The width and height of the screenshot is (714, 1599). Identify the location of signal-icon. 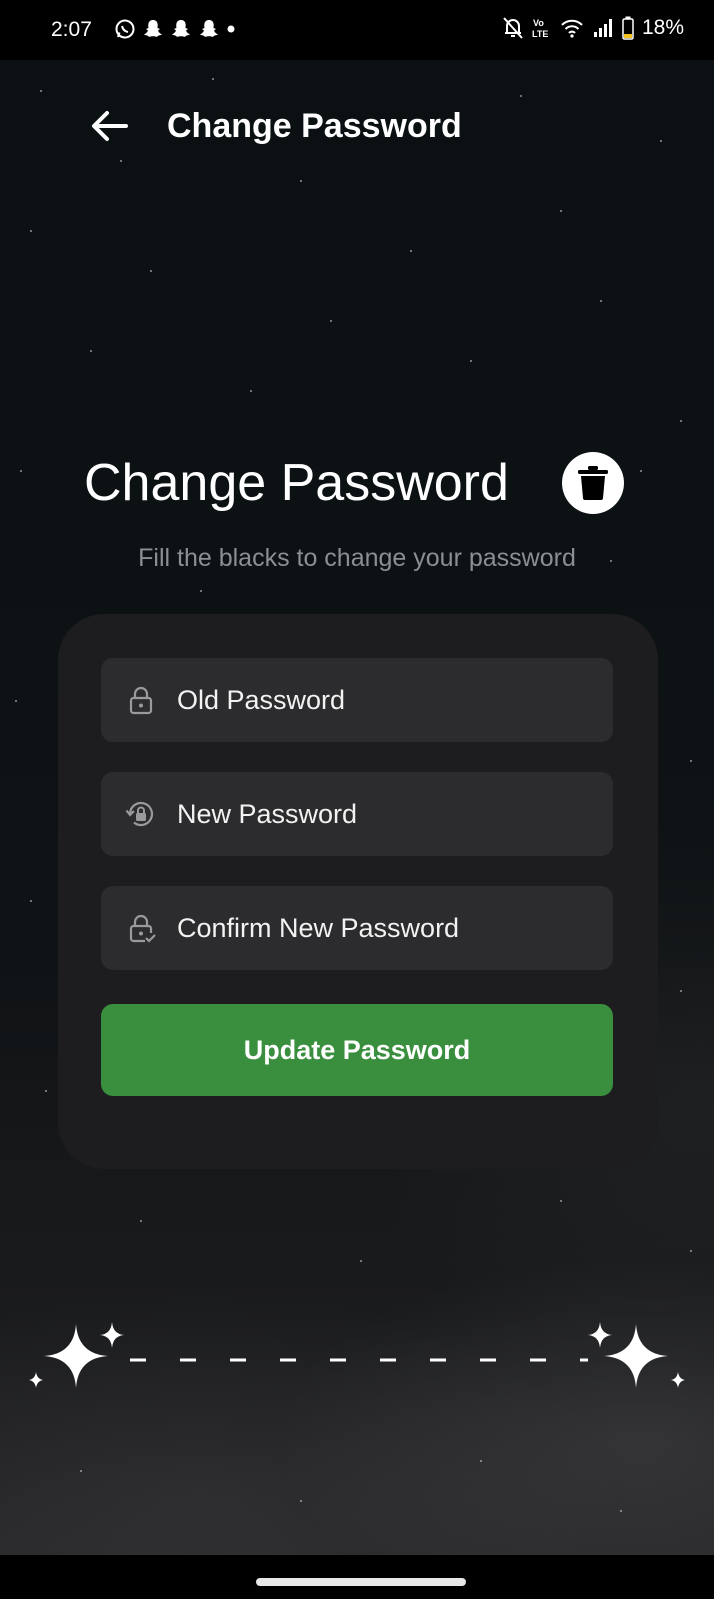
(602, 28).